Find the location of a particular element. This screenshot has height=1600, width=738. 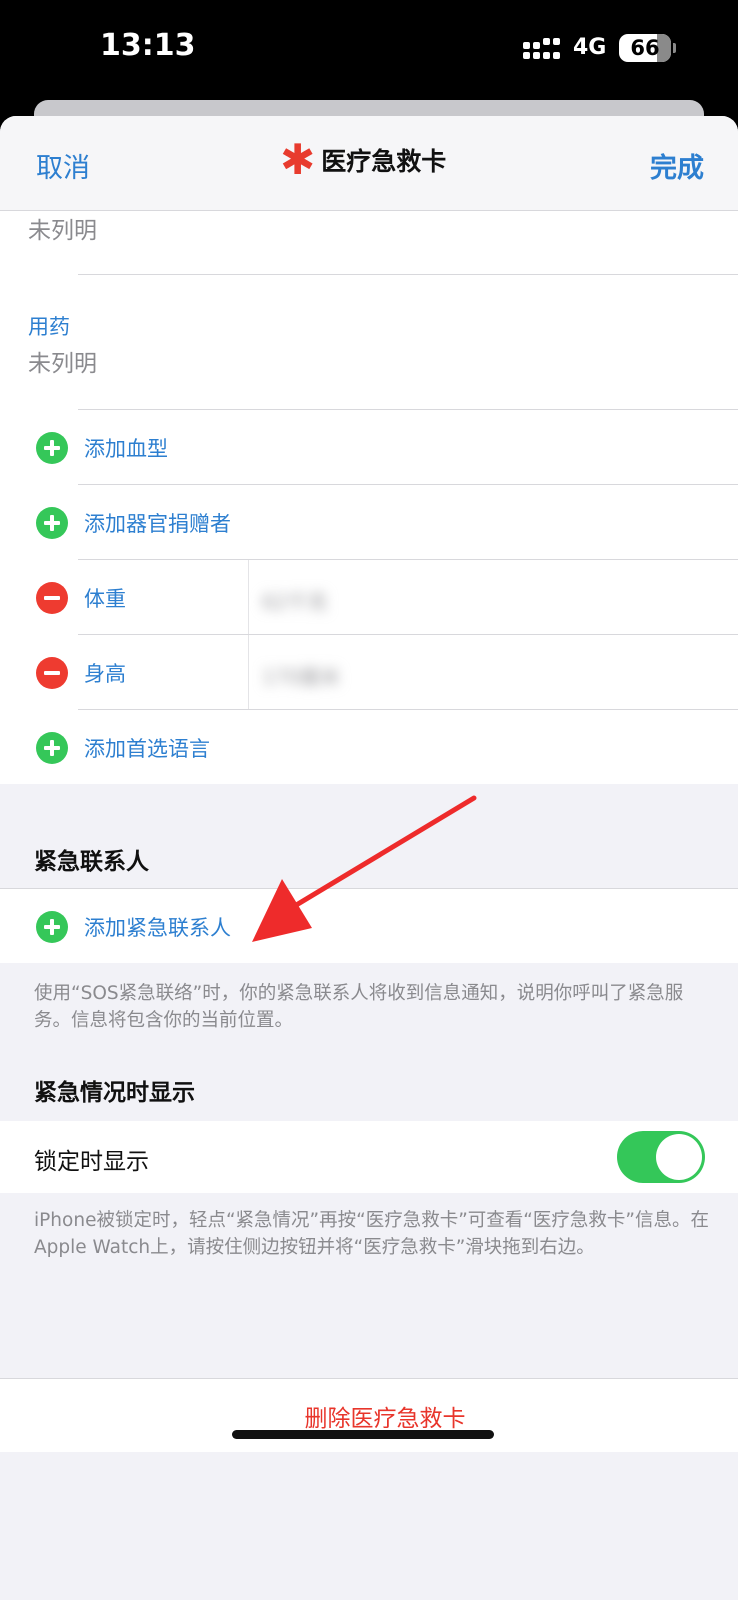

height-row: 身高 170厘米 is located at coordinates (369, 672).